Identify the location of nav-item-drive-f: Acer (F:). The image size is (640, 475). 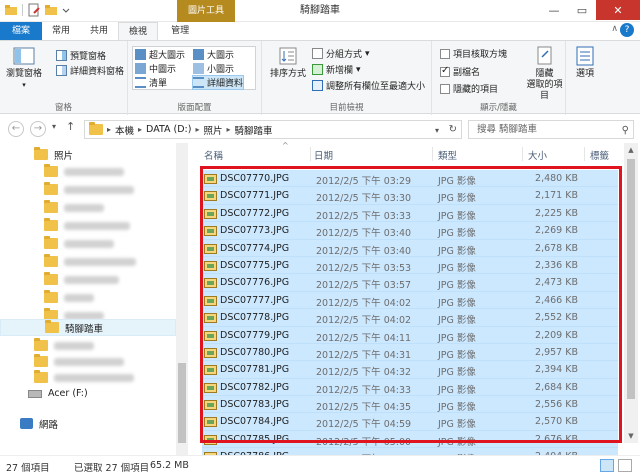
(88, 393).